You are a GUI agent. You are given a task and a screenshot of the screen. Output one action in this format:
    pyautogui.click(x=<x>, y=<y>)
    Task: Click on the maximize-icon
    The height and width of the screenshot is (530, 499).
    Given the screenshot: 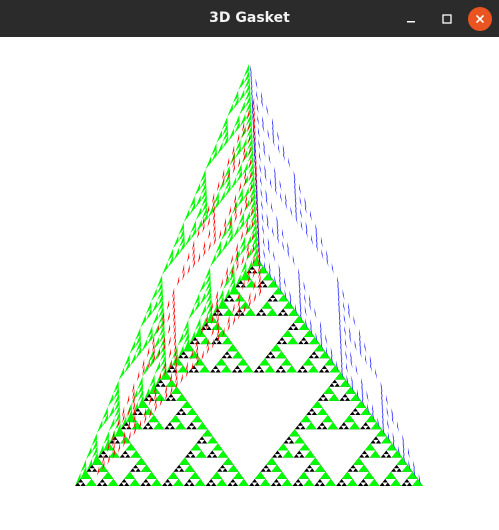 What is the action you would take?
    pyautogui.click(x=447, y=19)
    